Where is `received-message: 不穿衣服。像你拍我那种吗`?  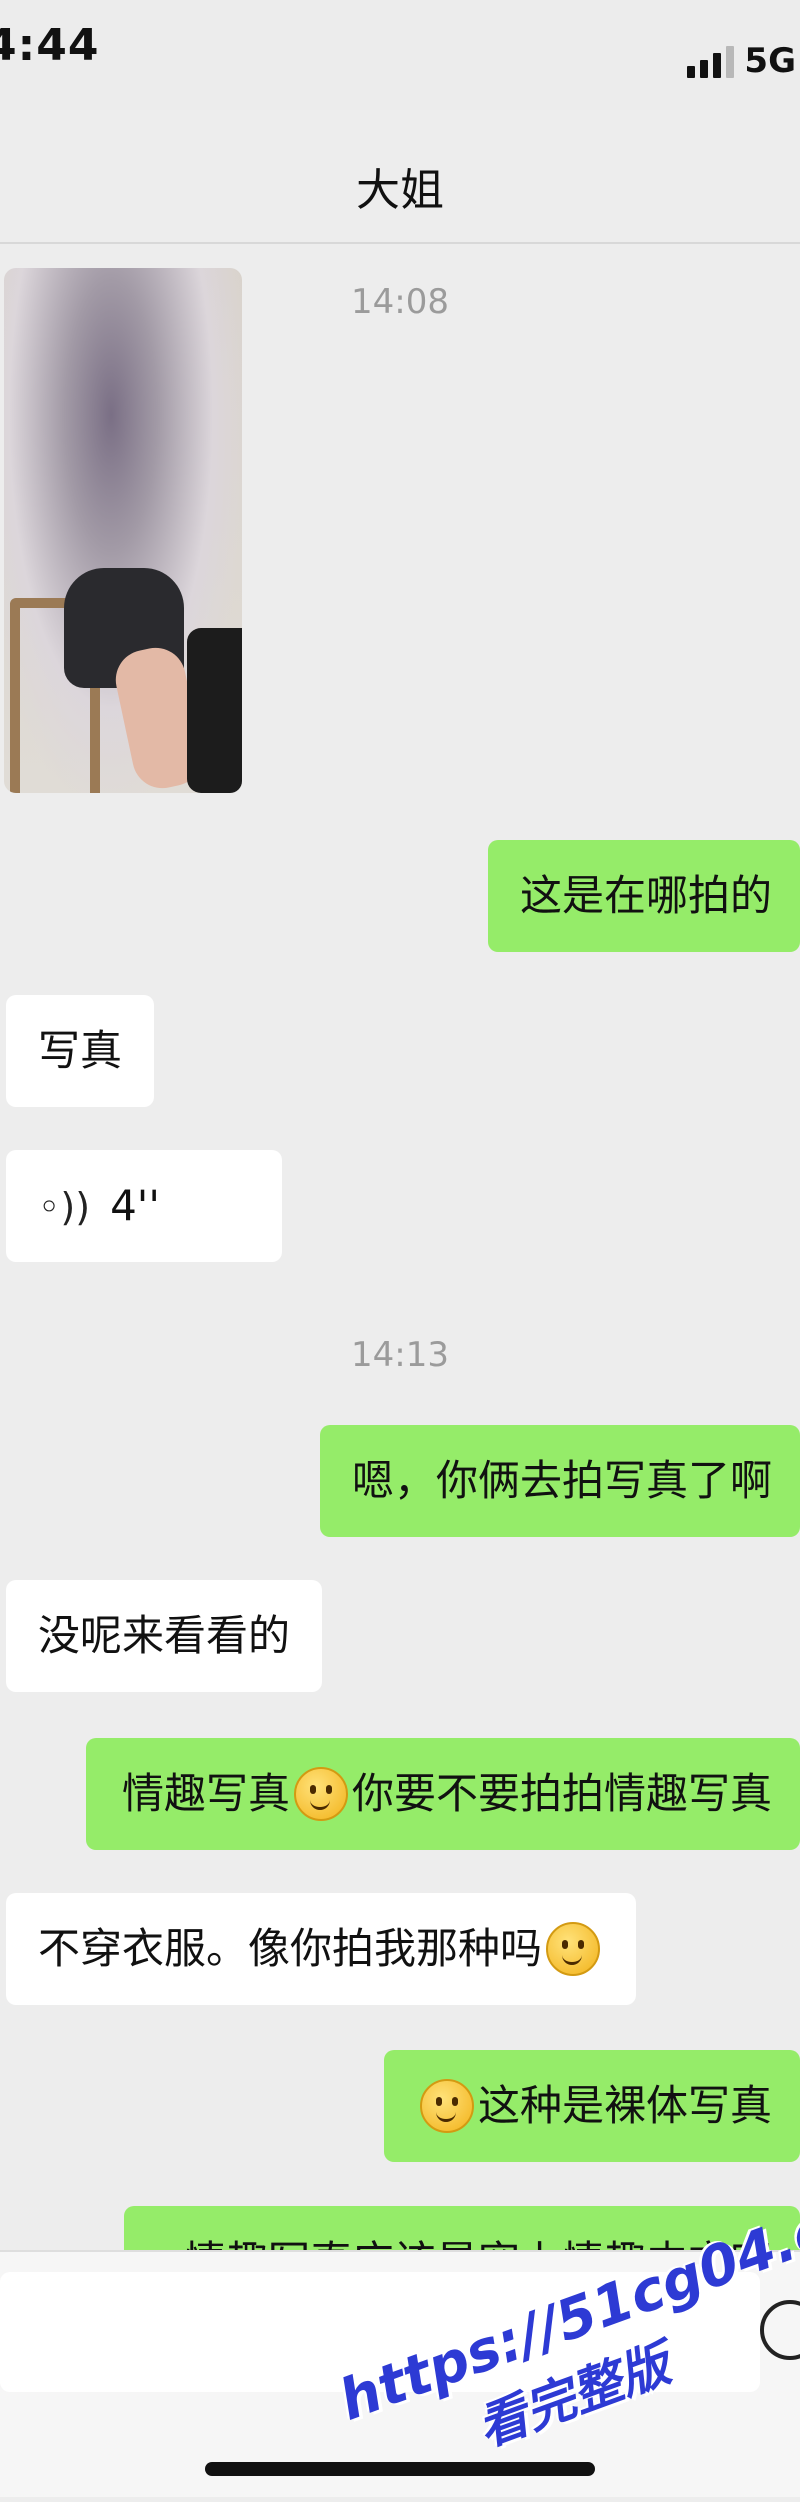 received-message: 不穿衣服。像你拍我那种吗 is located at coordinates (321, 1949).